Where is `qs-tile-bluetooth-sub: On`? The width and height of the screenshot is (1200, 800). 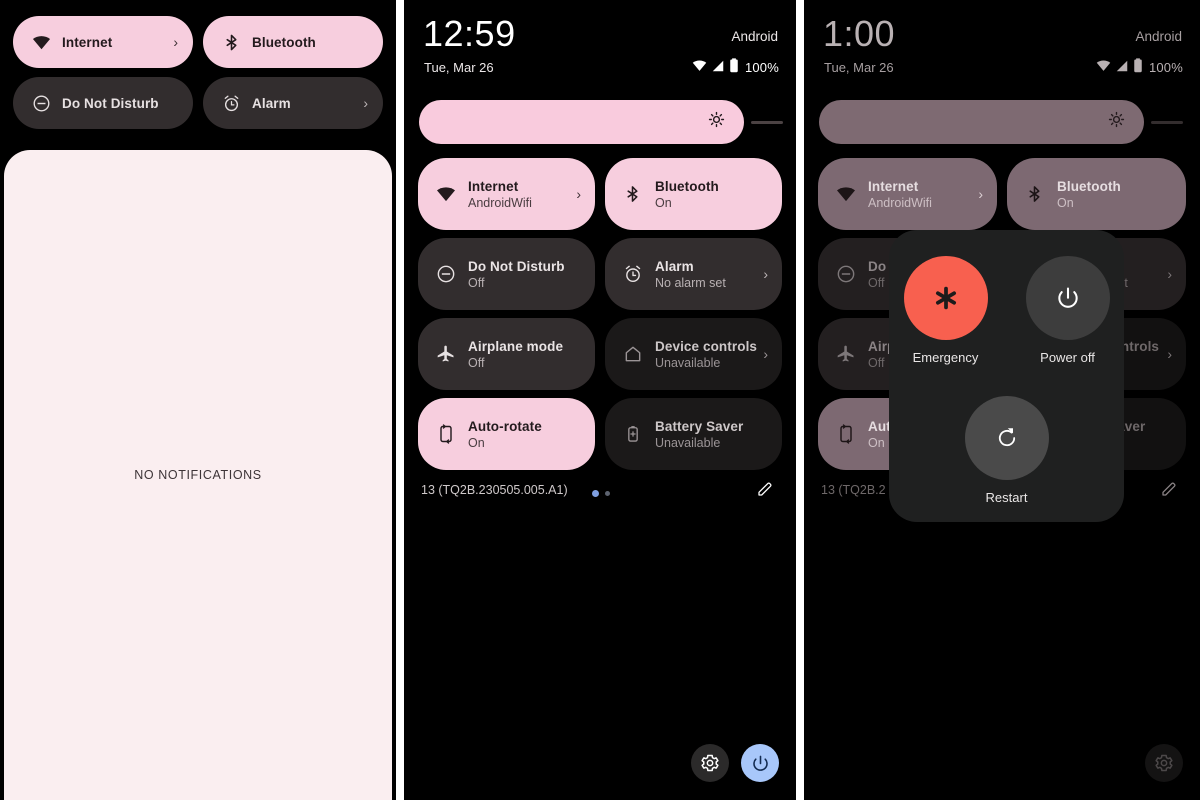
qs-tile-bluetooth-sub: On is located at coordinates (1065, 202).